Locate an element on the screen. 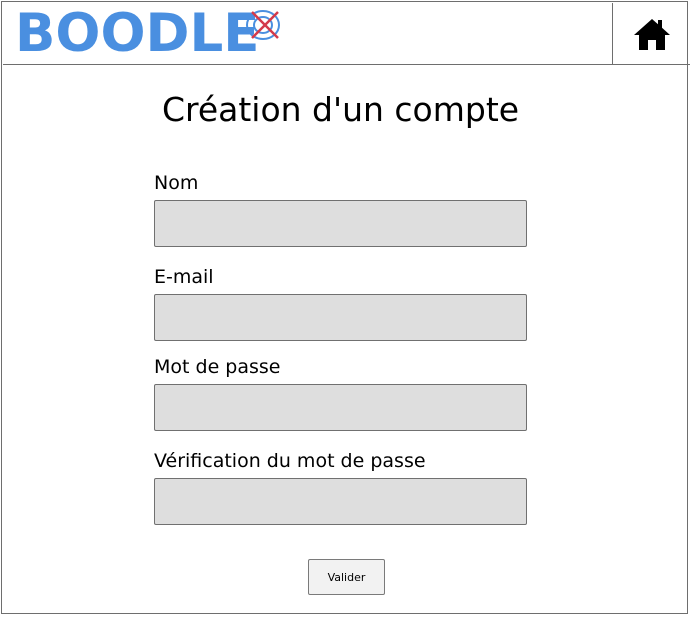  password-confirm-label: Vérification du mot de passe is located at coordinates (290, 461).